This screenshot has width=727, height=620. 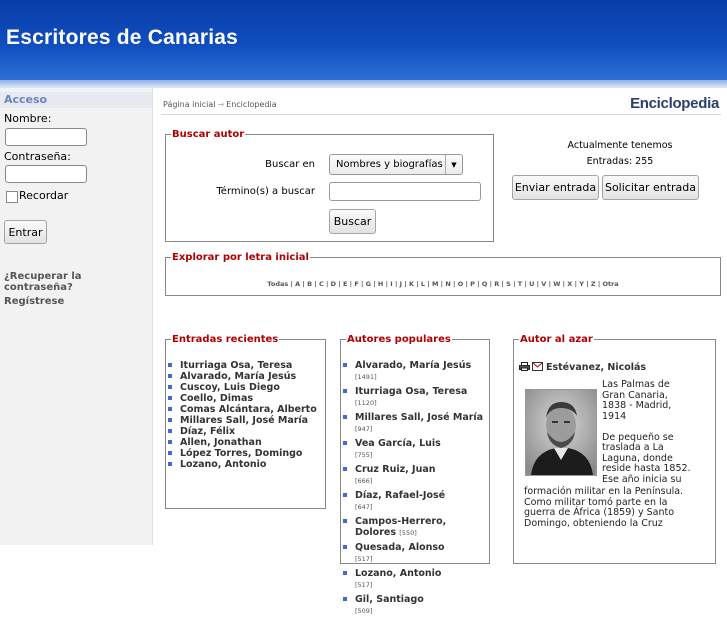 I want to click on random-author-title: Estévanez, Nicolás, so click(x=582, y=367).